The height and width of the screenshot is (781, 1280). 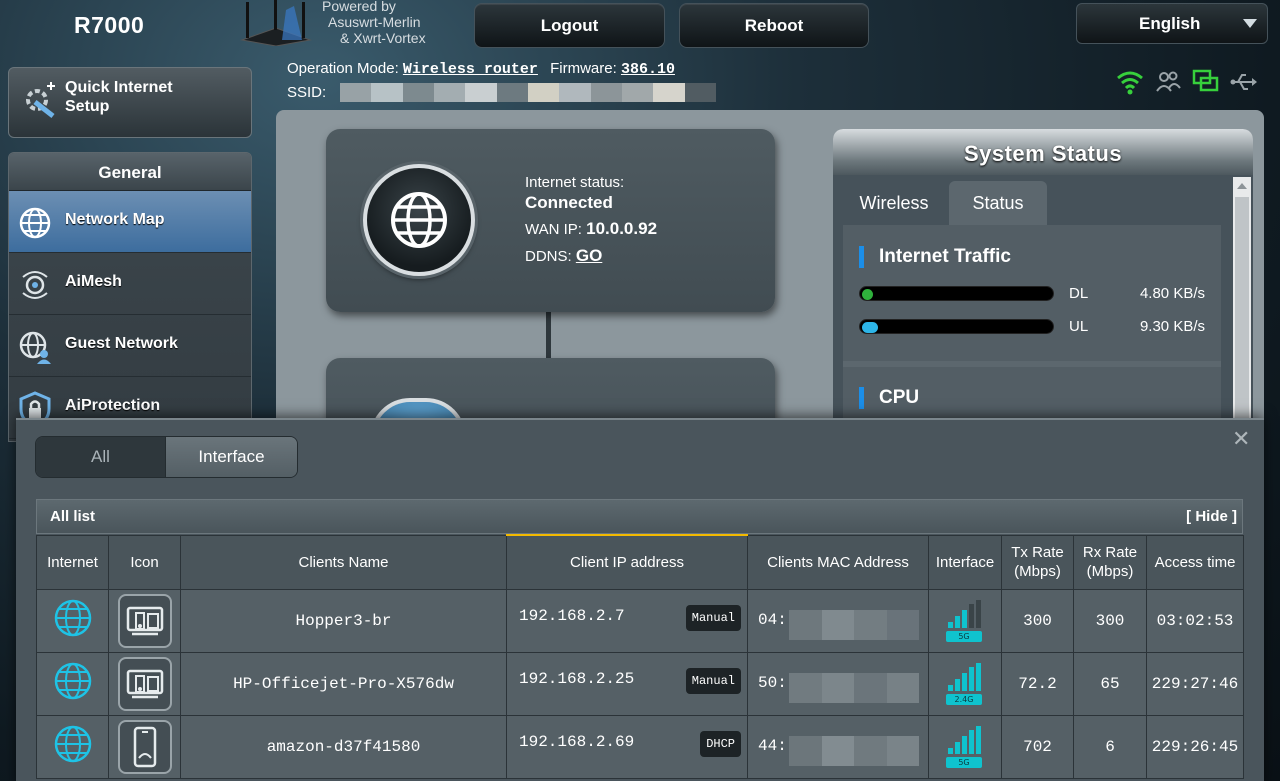 What do you see at coordinates (115, 219) in the screenshot?
I see `sidebar-item-label: Network Map` at bounding box center [115, 219].